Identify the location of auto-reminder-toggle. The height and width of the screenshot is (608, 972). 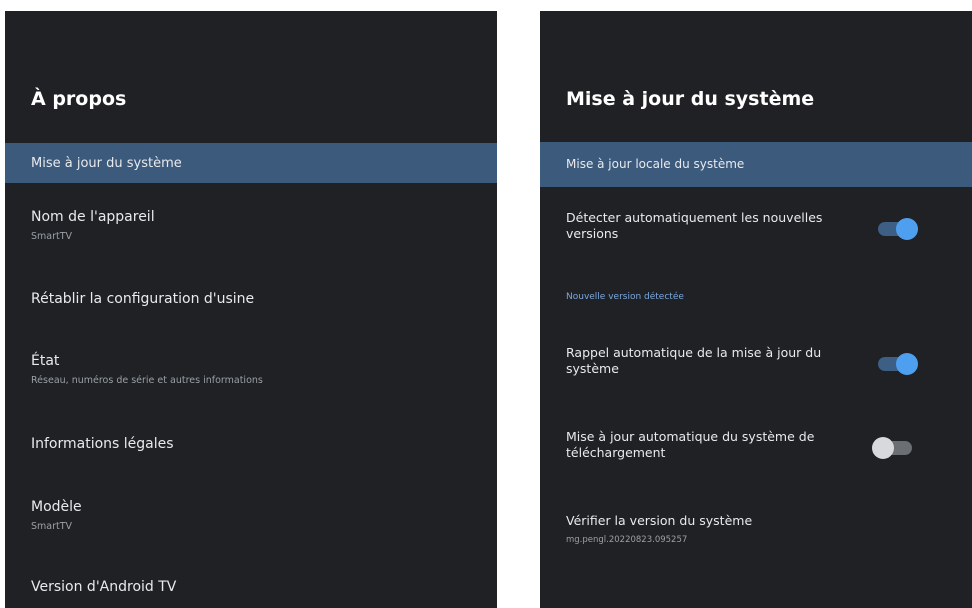
(898, 364).